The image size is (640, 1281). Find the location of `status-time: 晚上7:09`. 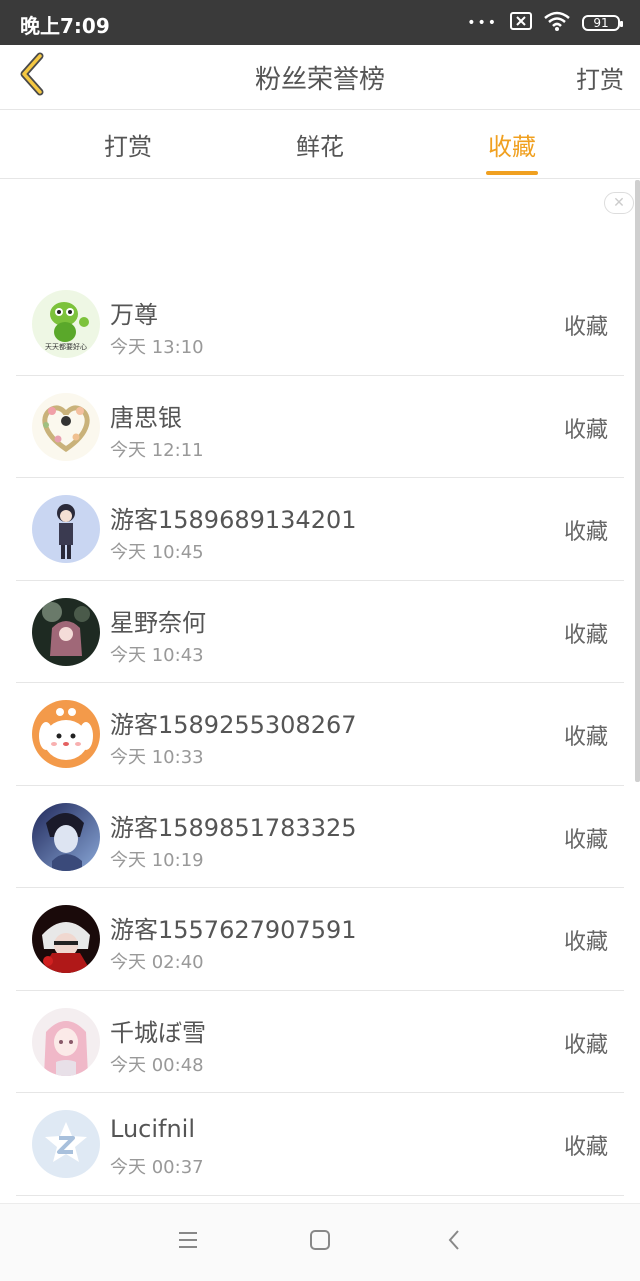

status-time: 晚上7:09 is located at coordinates (65, 26).